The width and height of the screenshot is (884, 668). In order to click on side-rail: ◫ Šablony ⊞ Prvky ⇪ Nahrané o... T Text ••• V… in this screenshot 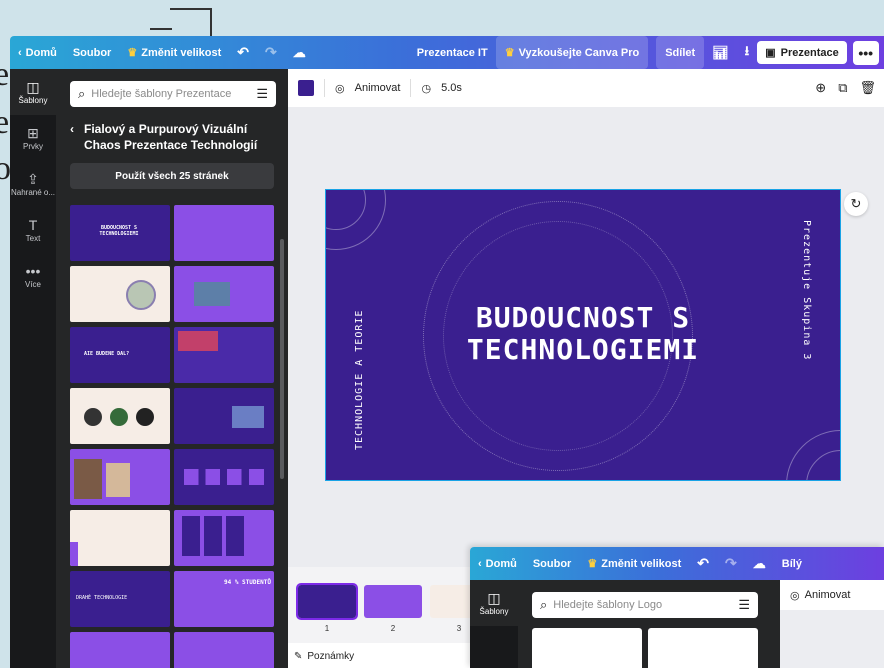, I will do `click(33, 368)`.